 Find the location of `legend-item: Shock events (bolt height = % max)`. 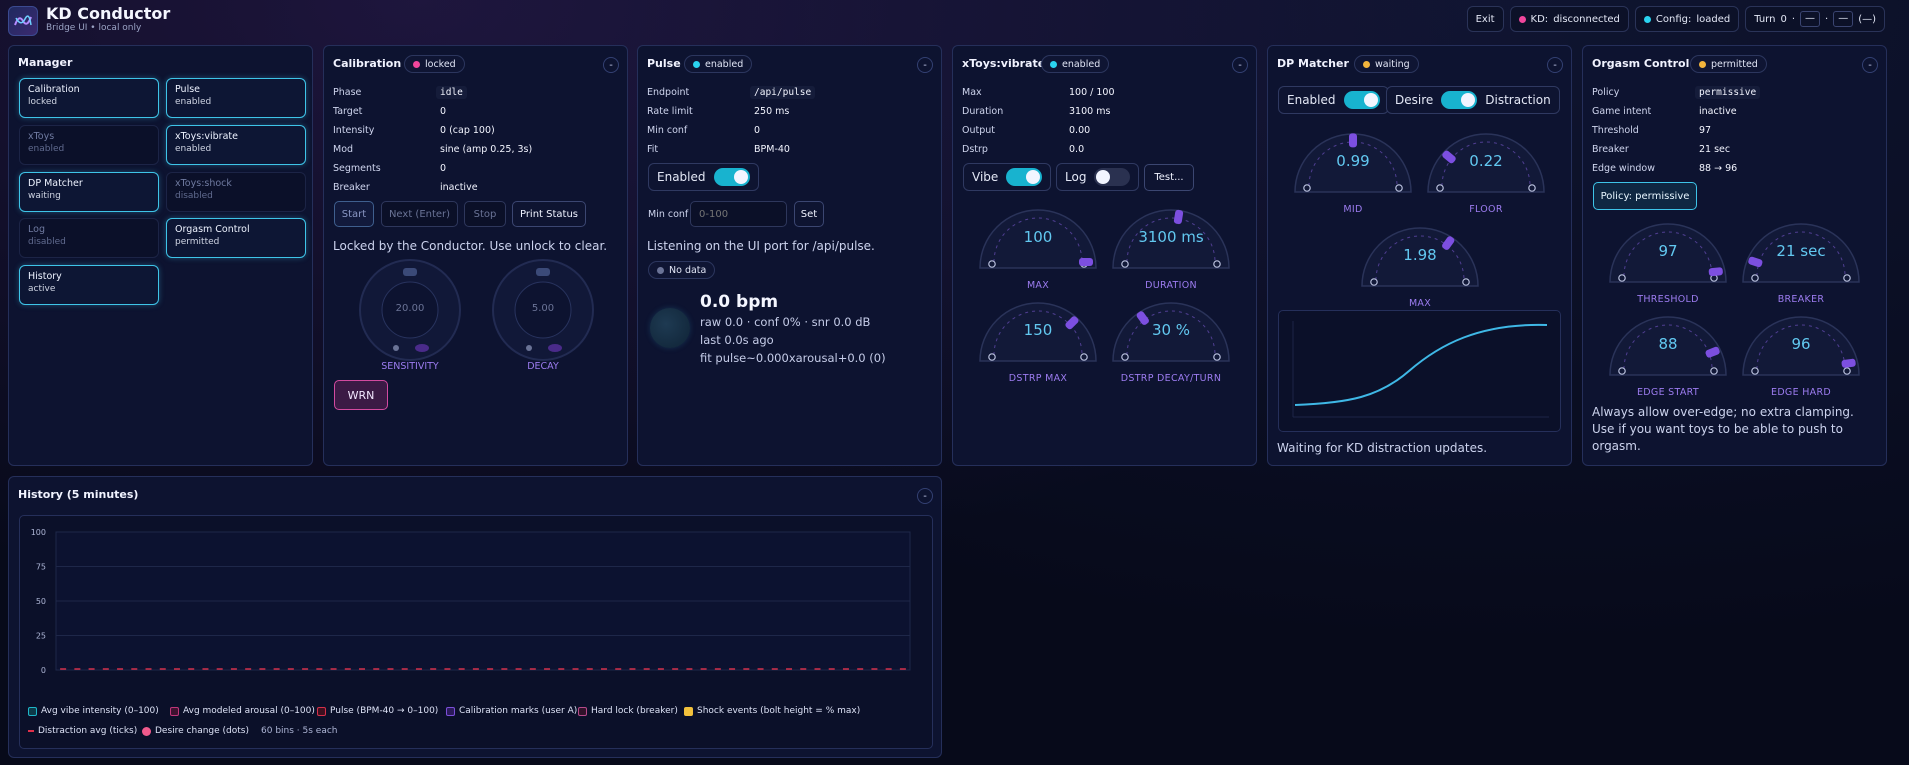

legend-item: Shock events (bolt height = % max) is located at coordinates (772, 711).